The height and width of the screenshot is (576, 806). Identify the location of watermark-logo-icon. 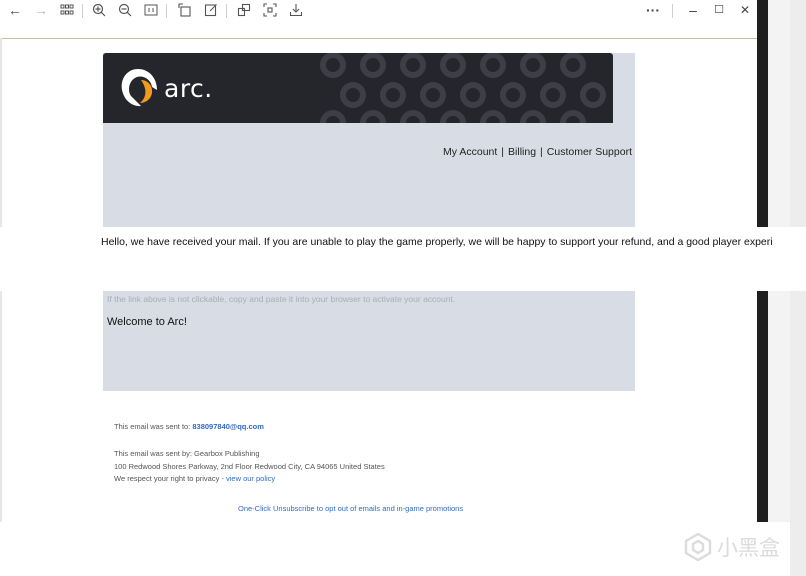
(698, 547).